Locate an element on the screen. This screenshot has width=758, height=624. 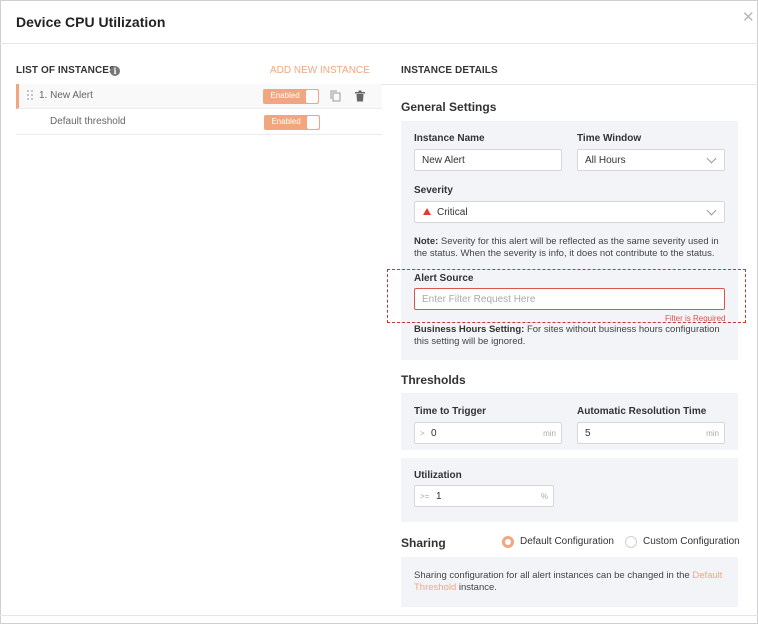
utilization-unit: % is located at coordinates (544, 496).